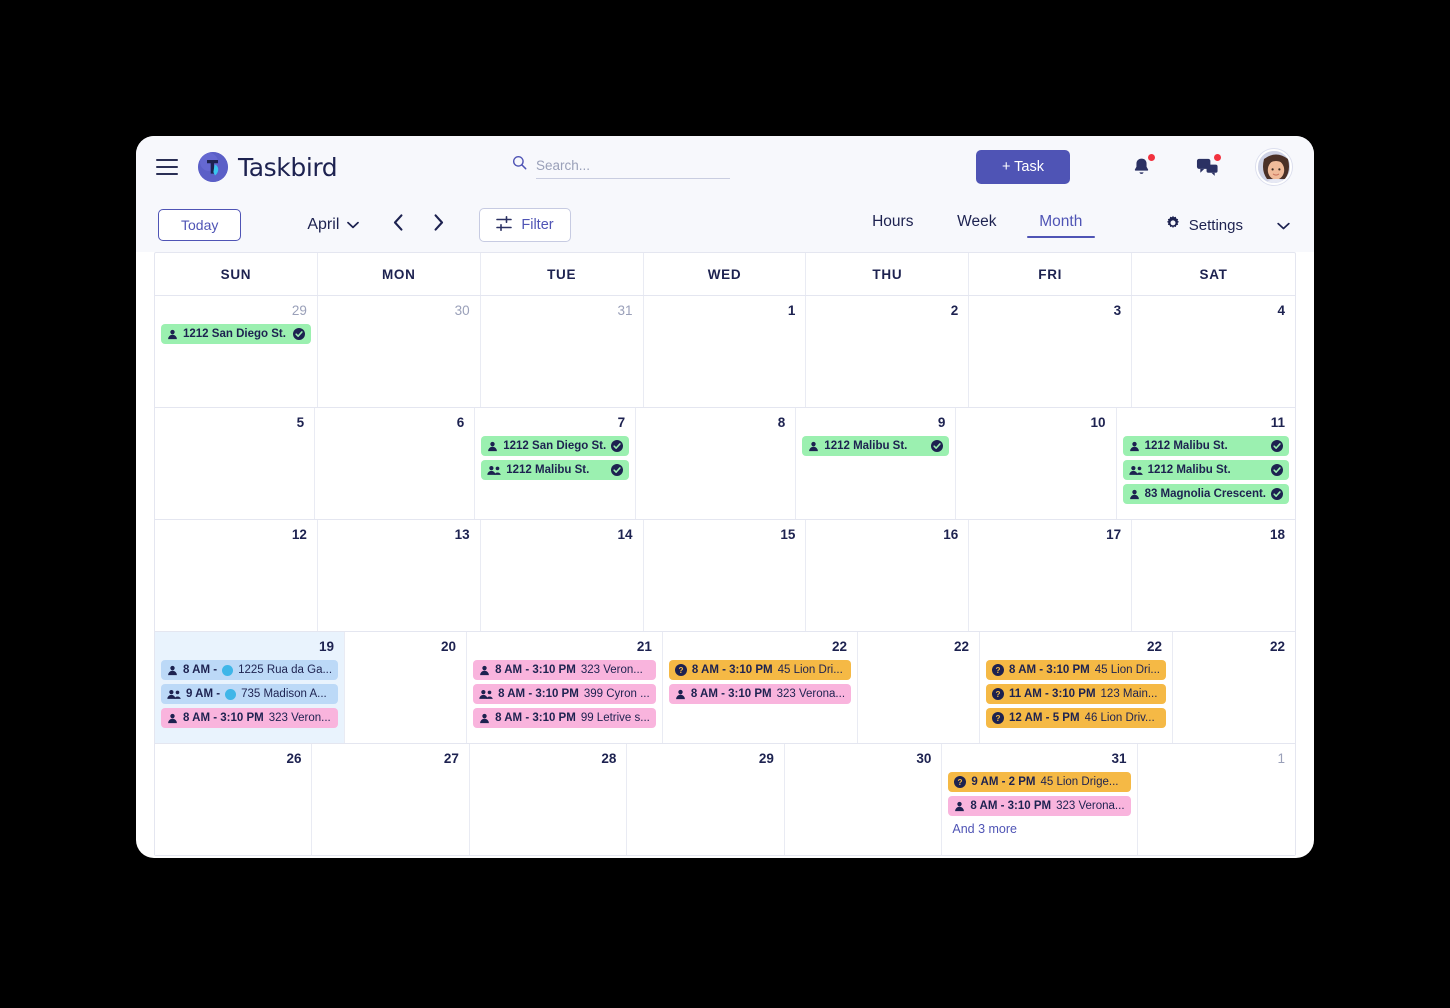 This screenshot has width=1450, height=1008. Describe the element at coordinates (1051, 351) in the screenshot. I see `calendar-day-cell: 3` at that location.